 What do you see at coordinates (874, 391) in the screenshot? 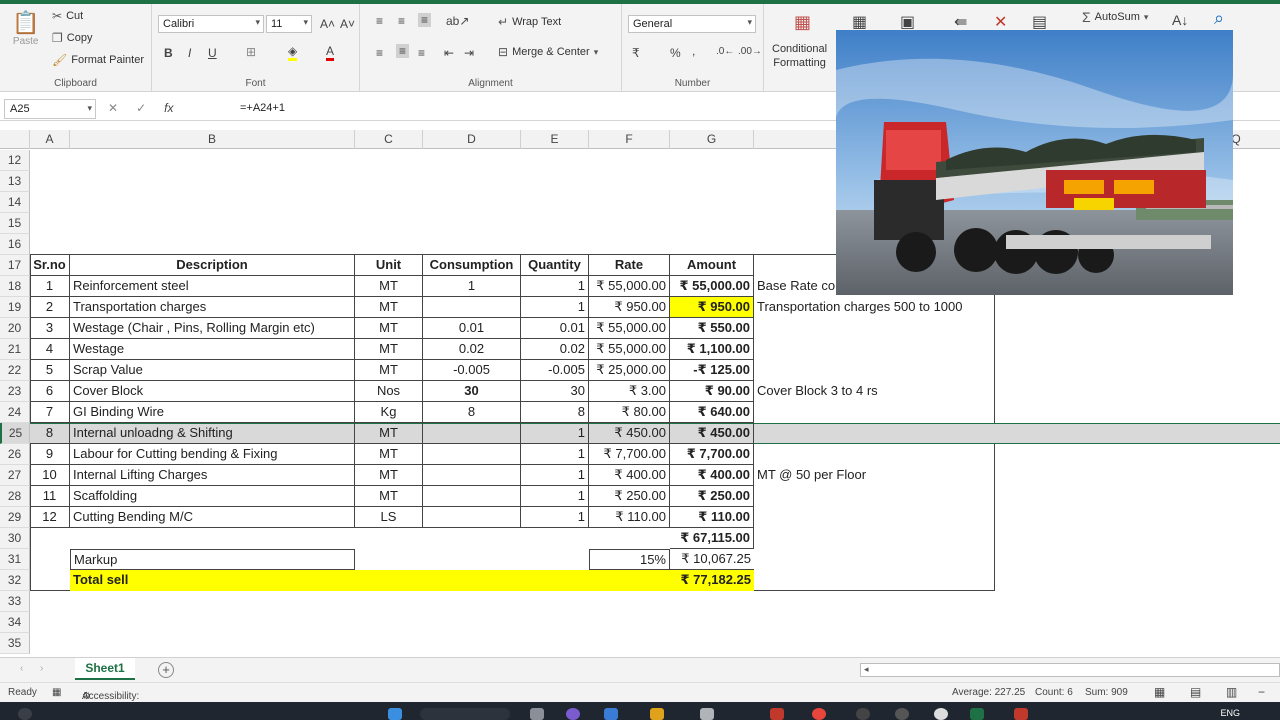
I see `cell-note: Cover Block 3 to 4 rs` at bounding box center [874, 391].